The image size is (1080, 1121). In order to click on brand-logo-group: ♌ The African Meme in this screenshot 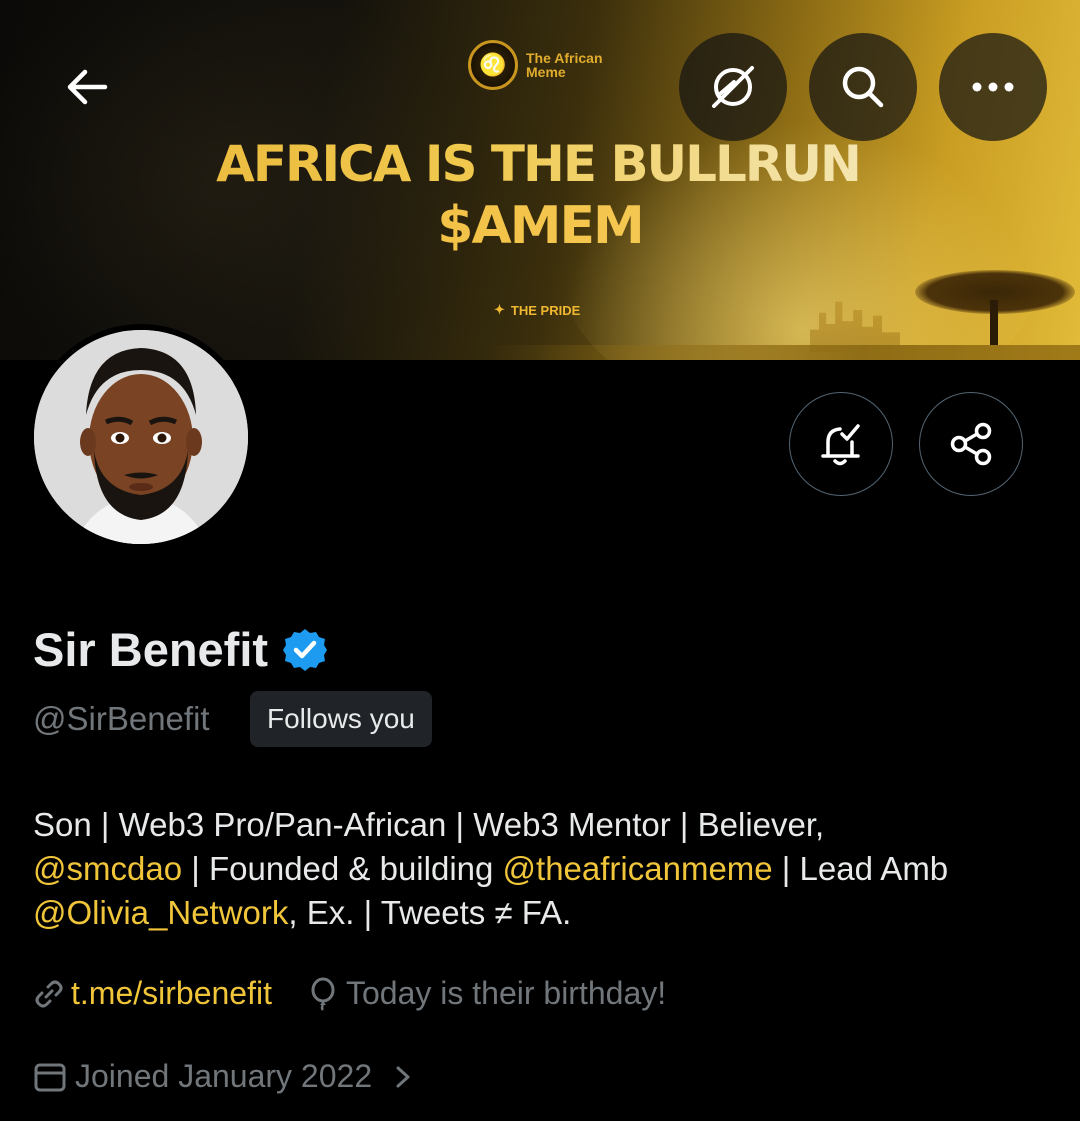, I will do `click(547, 65)`.